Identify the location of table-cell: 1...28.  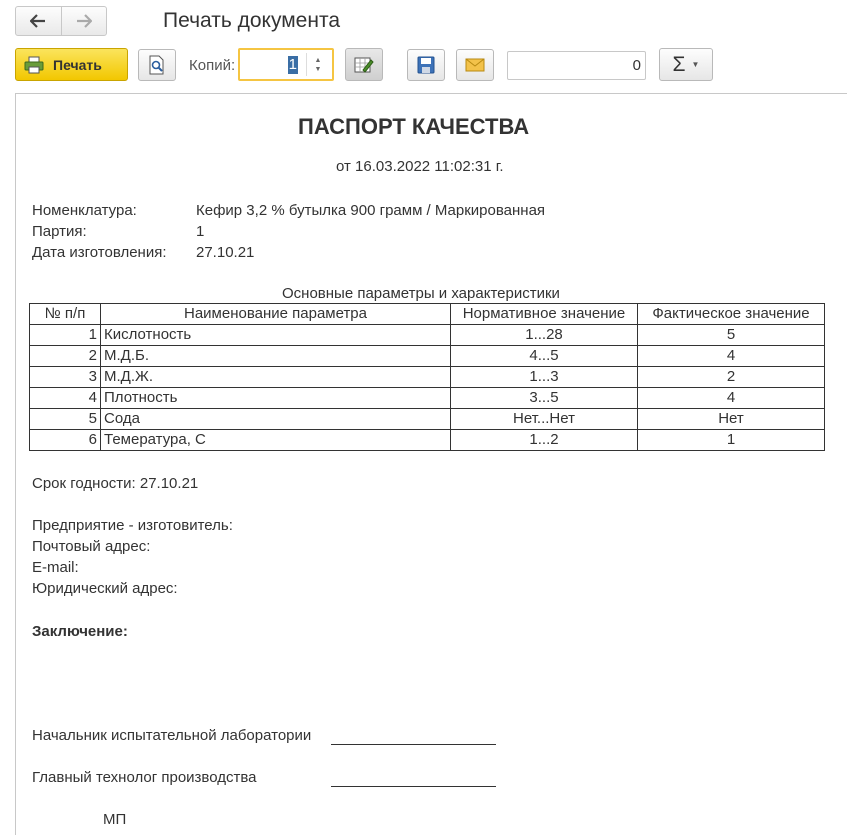
(544, 335).